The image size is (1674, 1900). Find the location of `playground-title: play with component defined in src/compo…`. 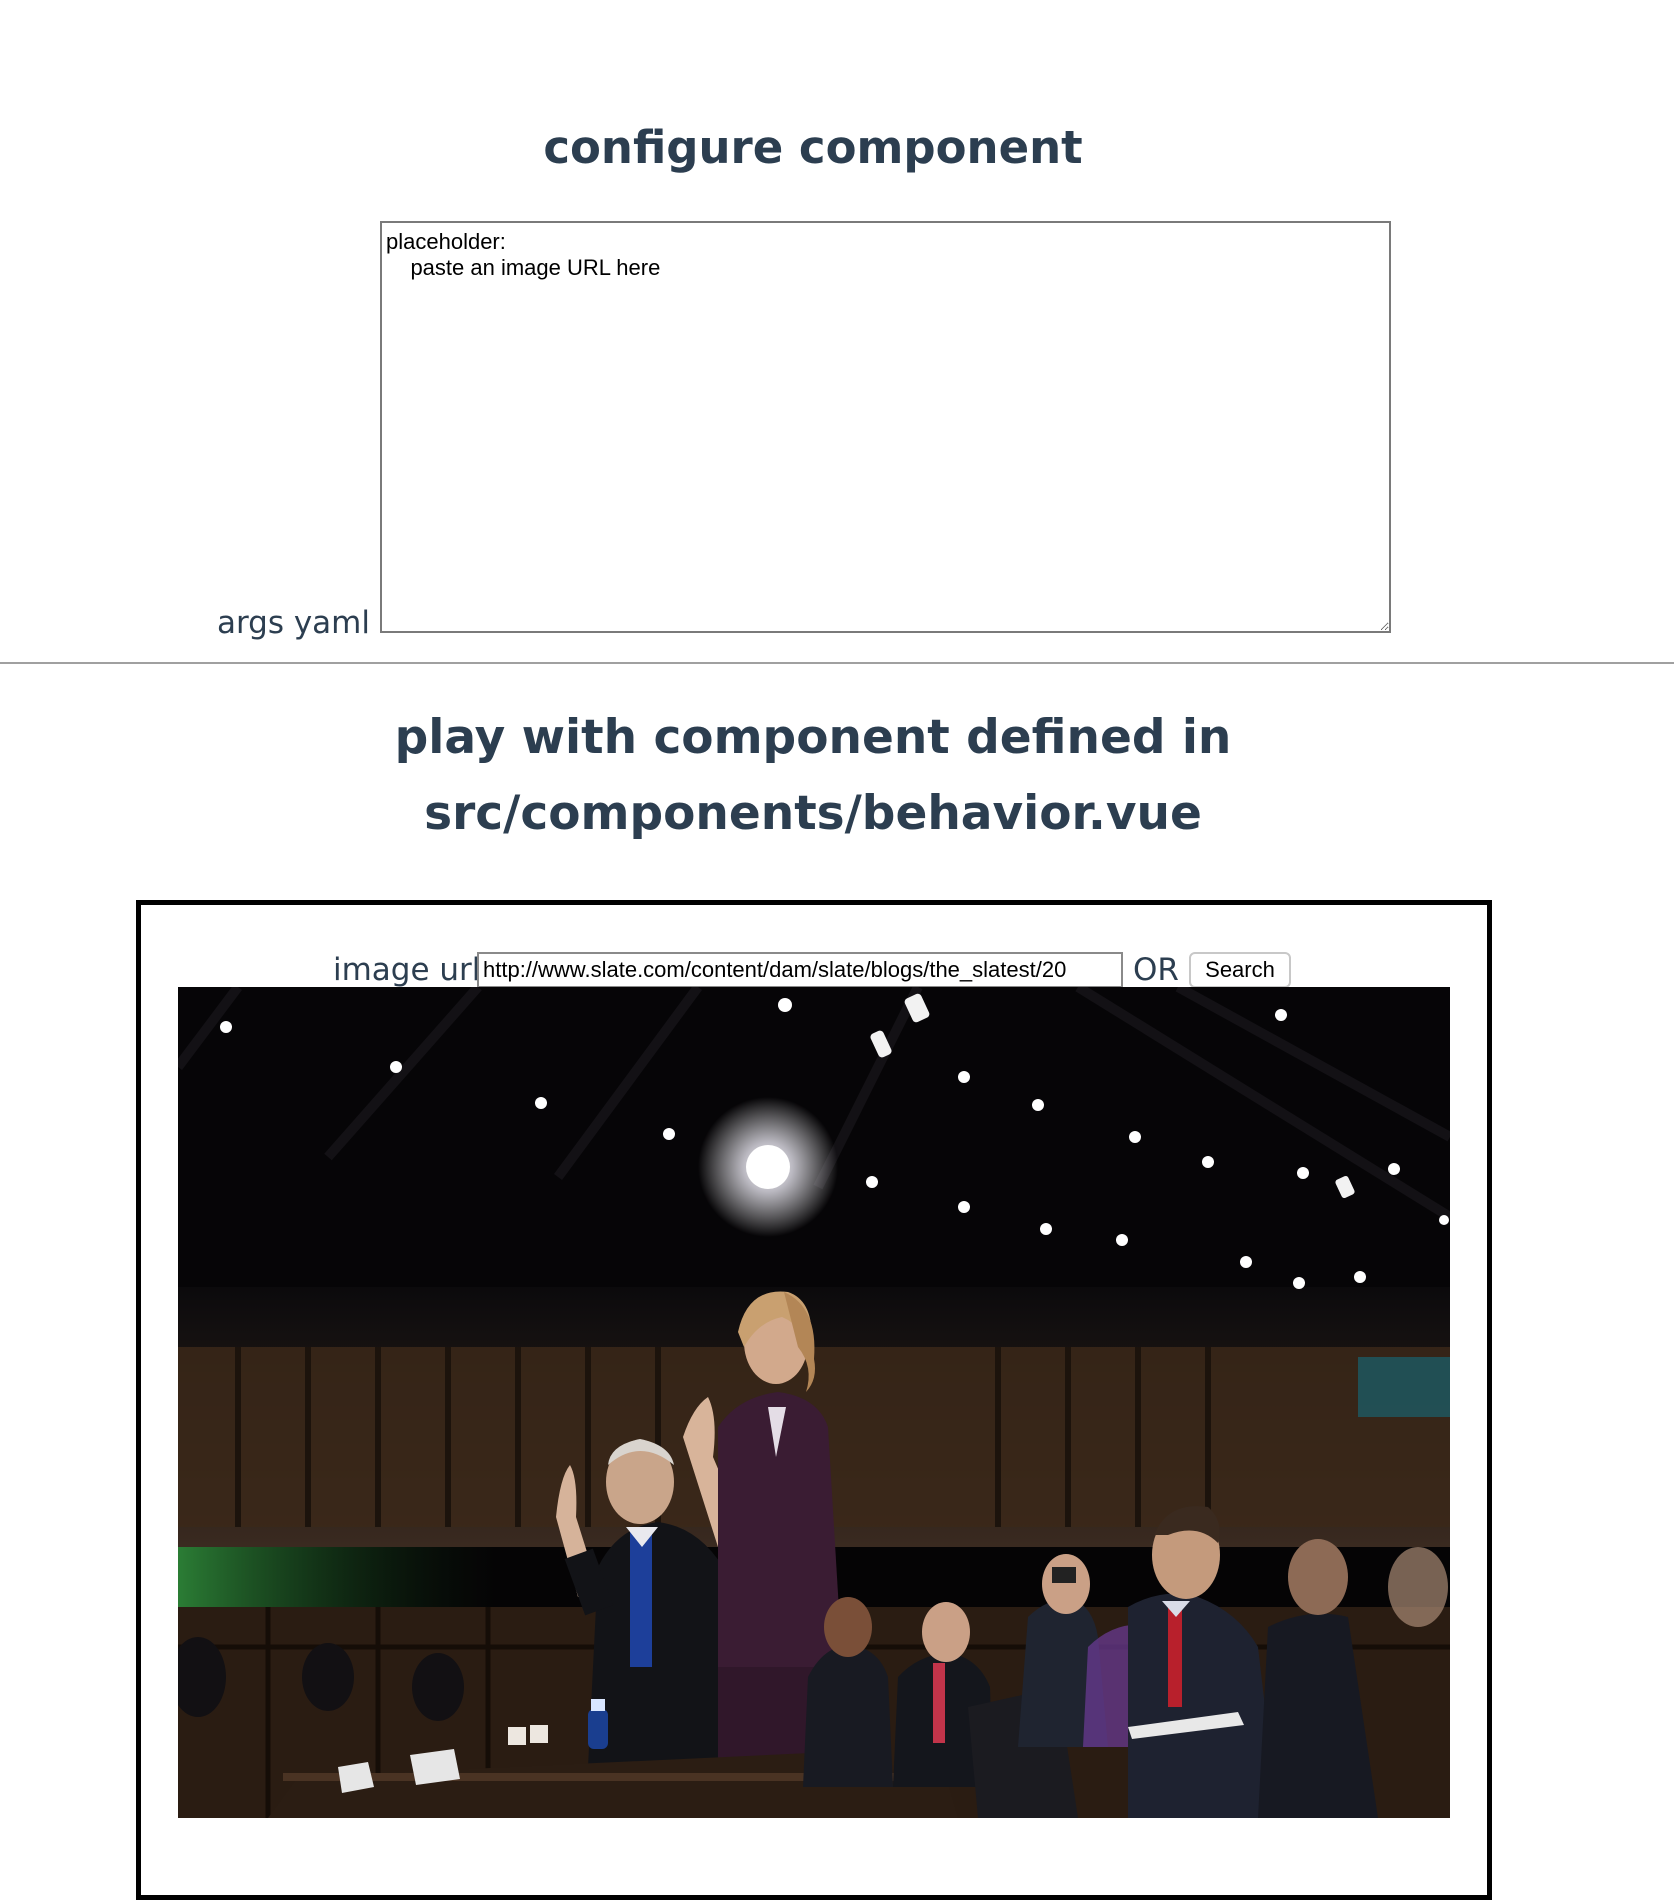

playground-title: play with component defined in src/compo… is located at coordinates (813, 775).